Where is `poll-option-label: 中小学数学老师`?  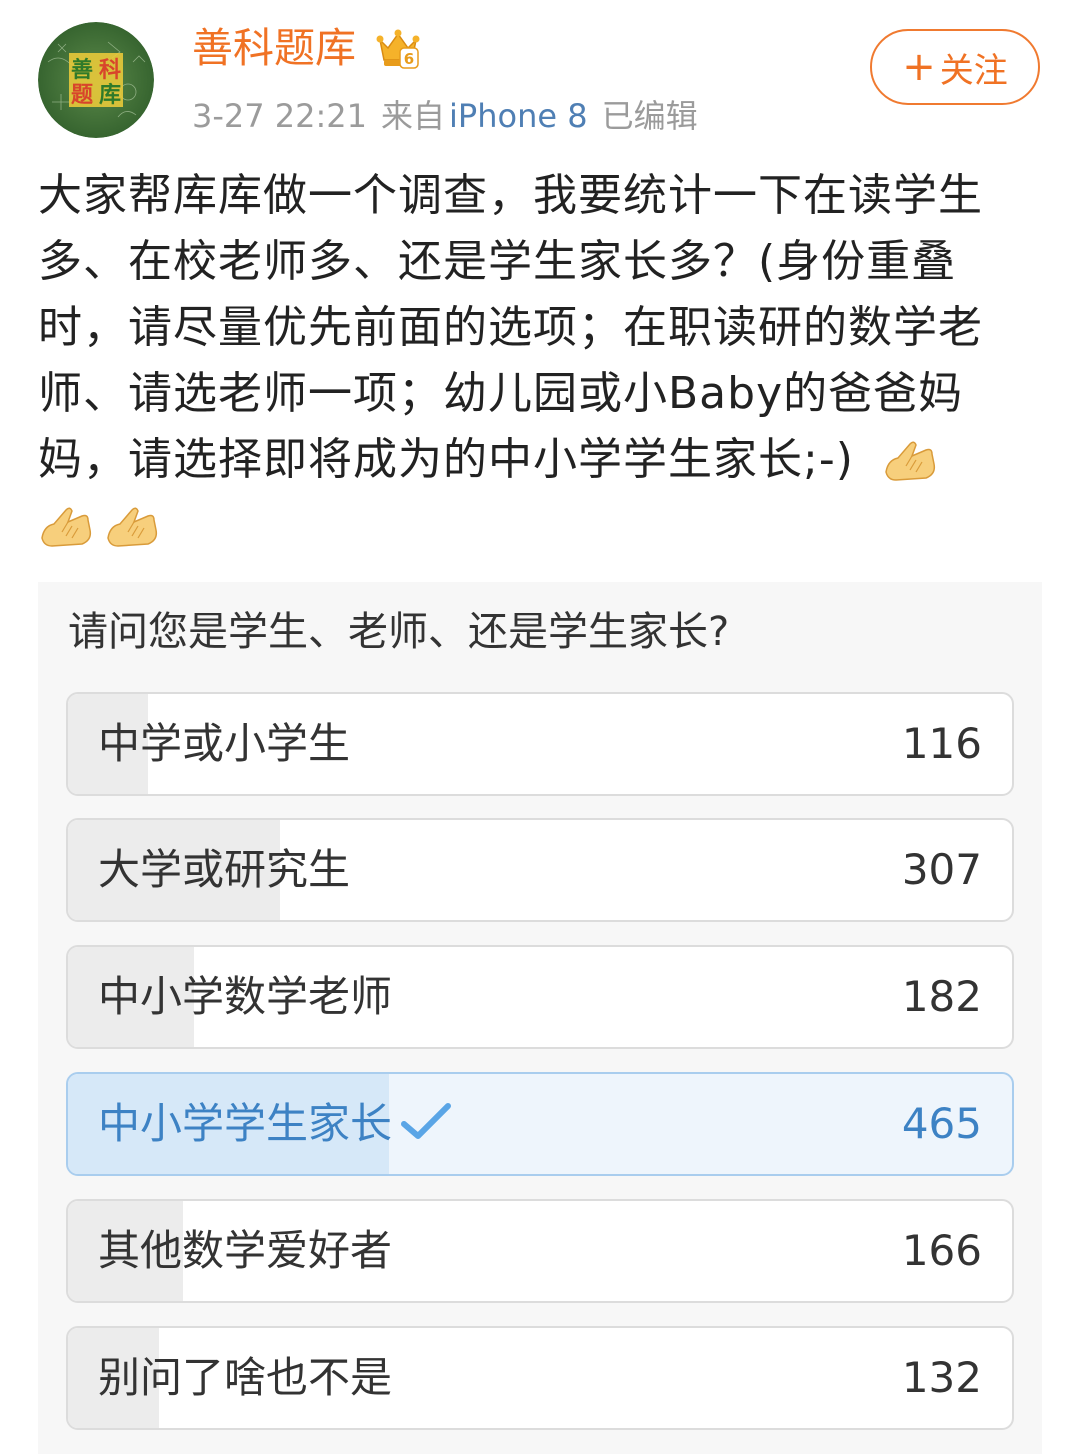
poll-option-label: 中小学数学老师 is located at coordinates (245, 996).